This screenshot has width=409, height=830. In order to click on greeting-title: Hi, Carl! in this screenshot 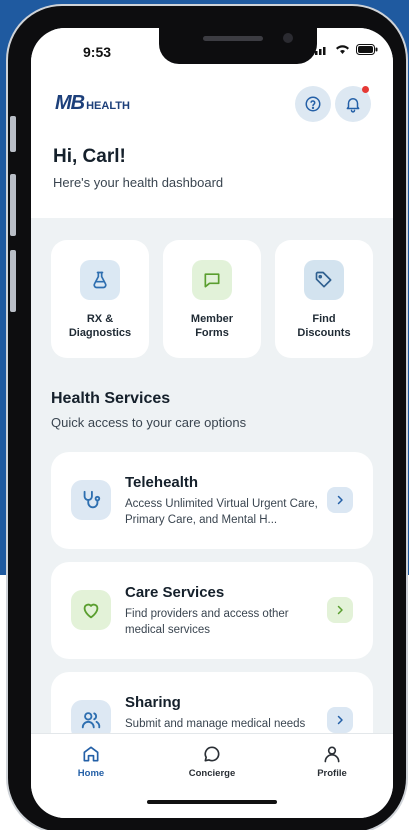, I will do `click(89, 156)`.